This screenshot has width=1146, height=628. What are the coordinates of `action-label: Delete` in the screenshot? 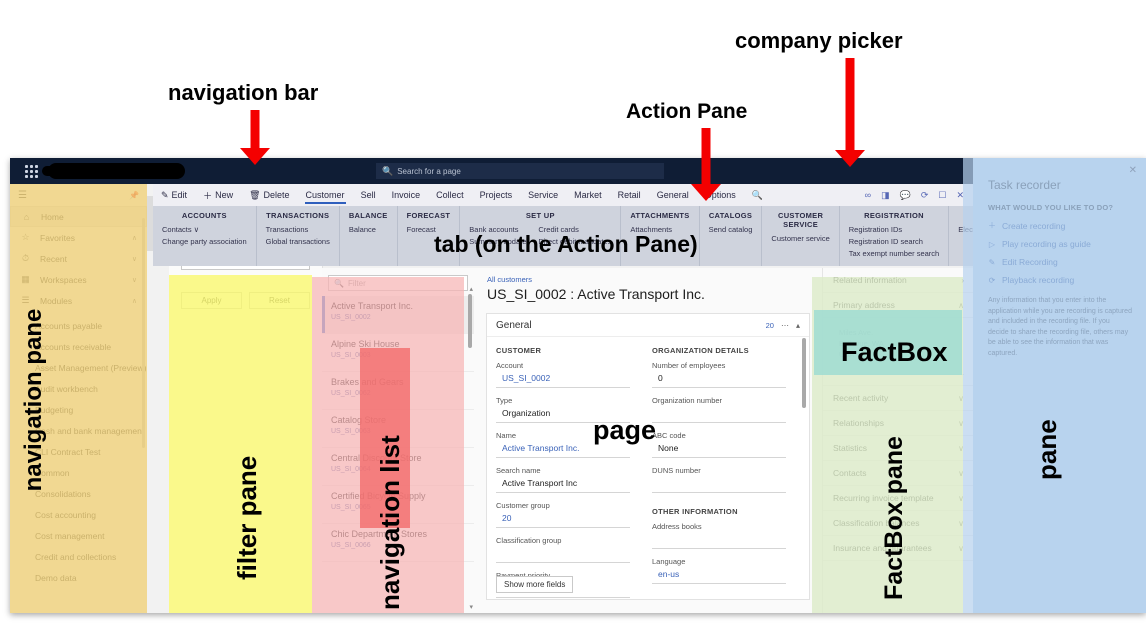 It's located at (276, 195).